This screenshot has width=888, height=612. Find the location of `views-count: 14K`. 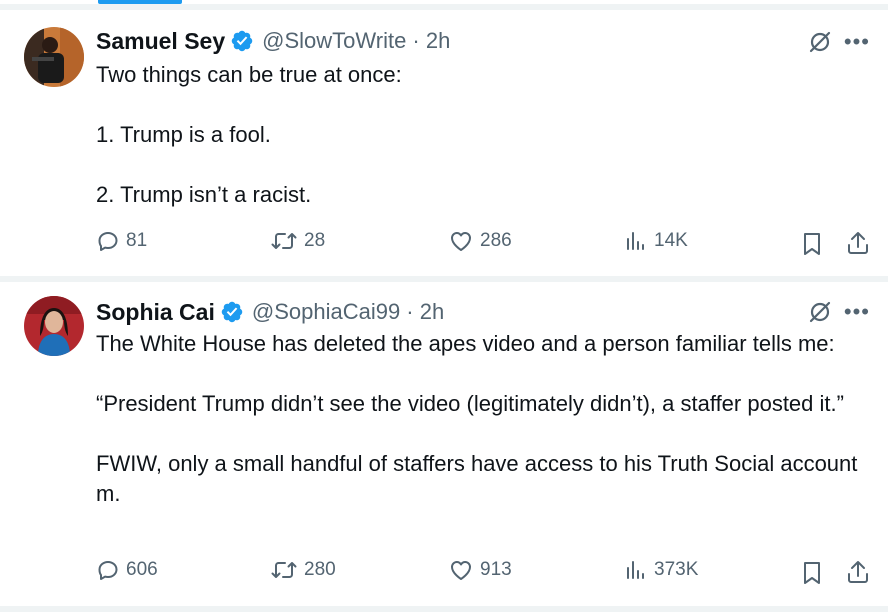

views-count: 14K is located at coordinates (671, 240).